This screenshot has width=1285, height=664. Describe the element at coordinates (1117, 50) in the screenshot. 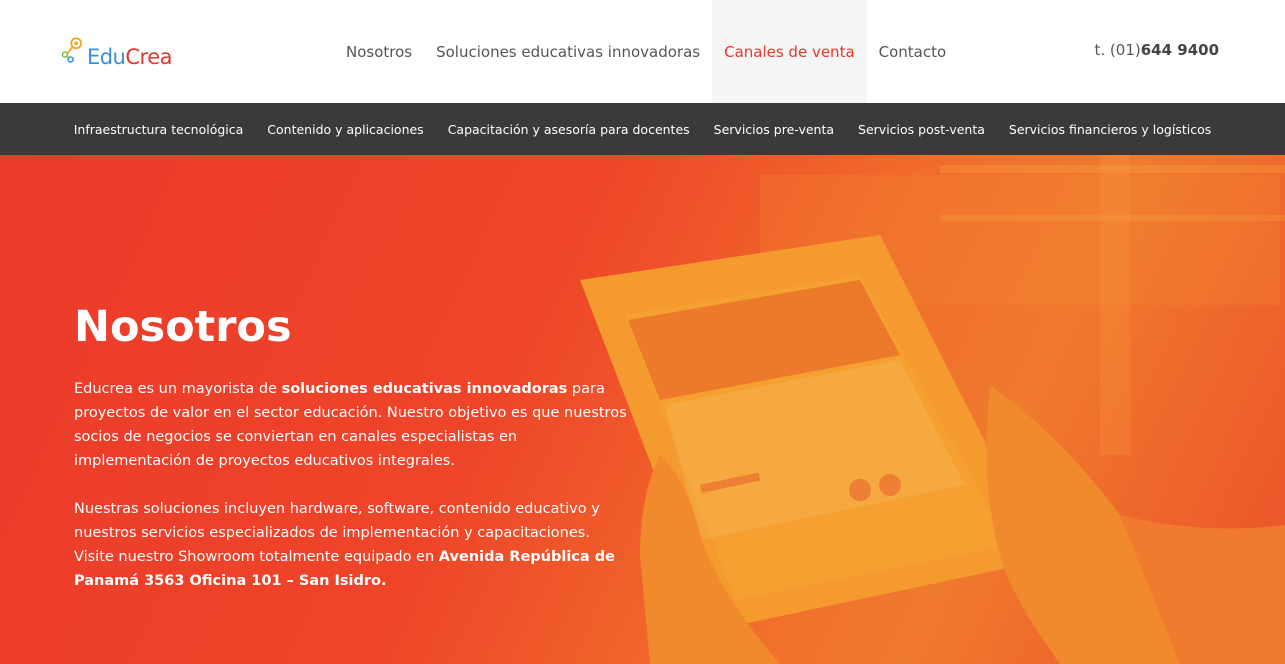

I see `phone-prefix: t. (01)` at that location.